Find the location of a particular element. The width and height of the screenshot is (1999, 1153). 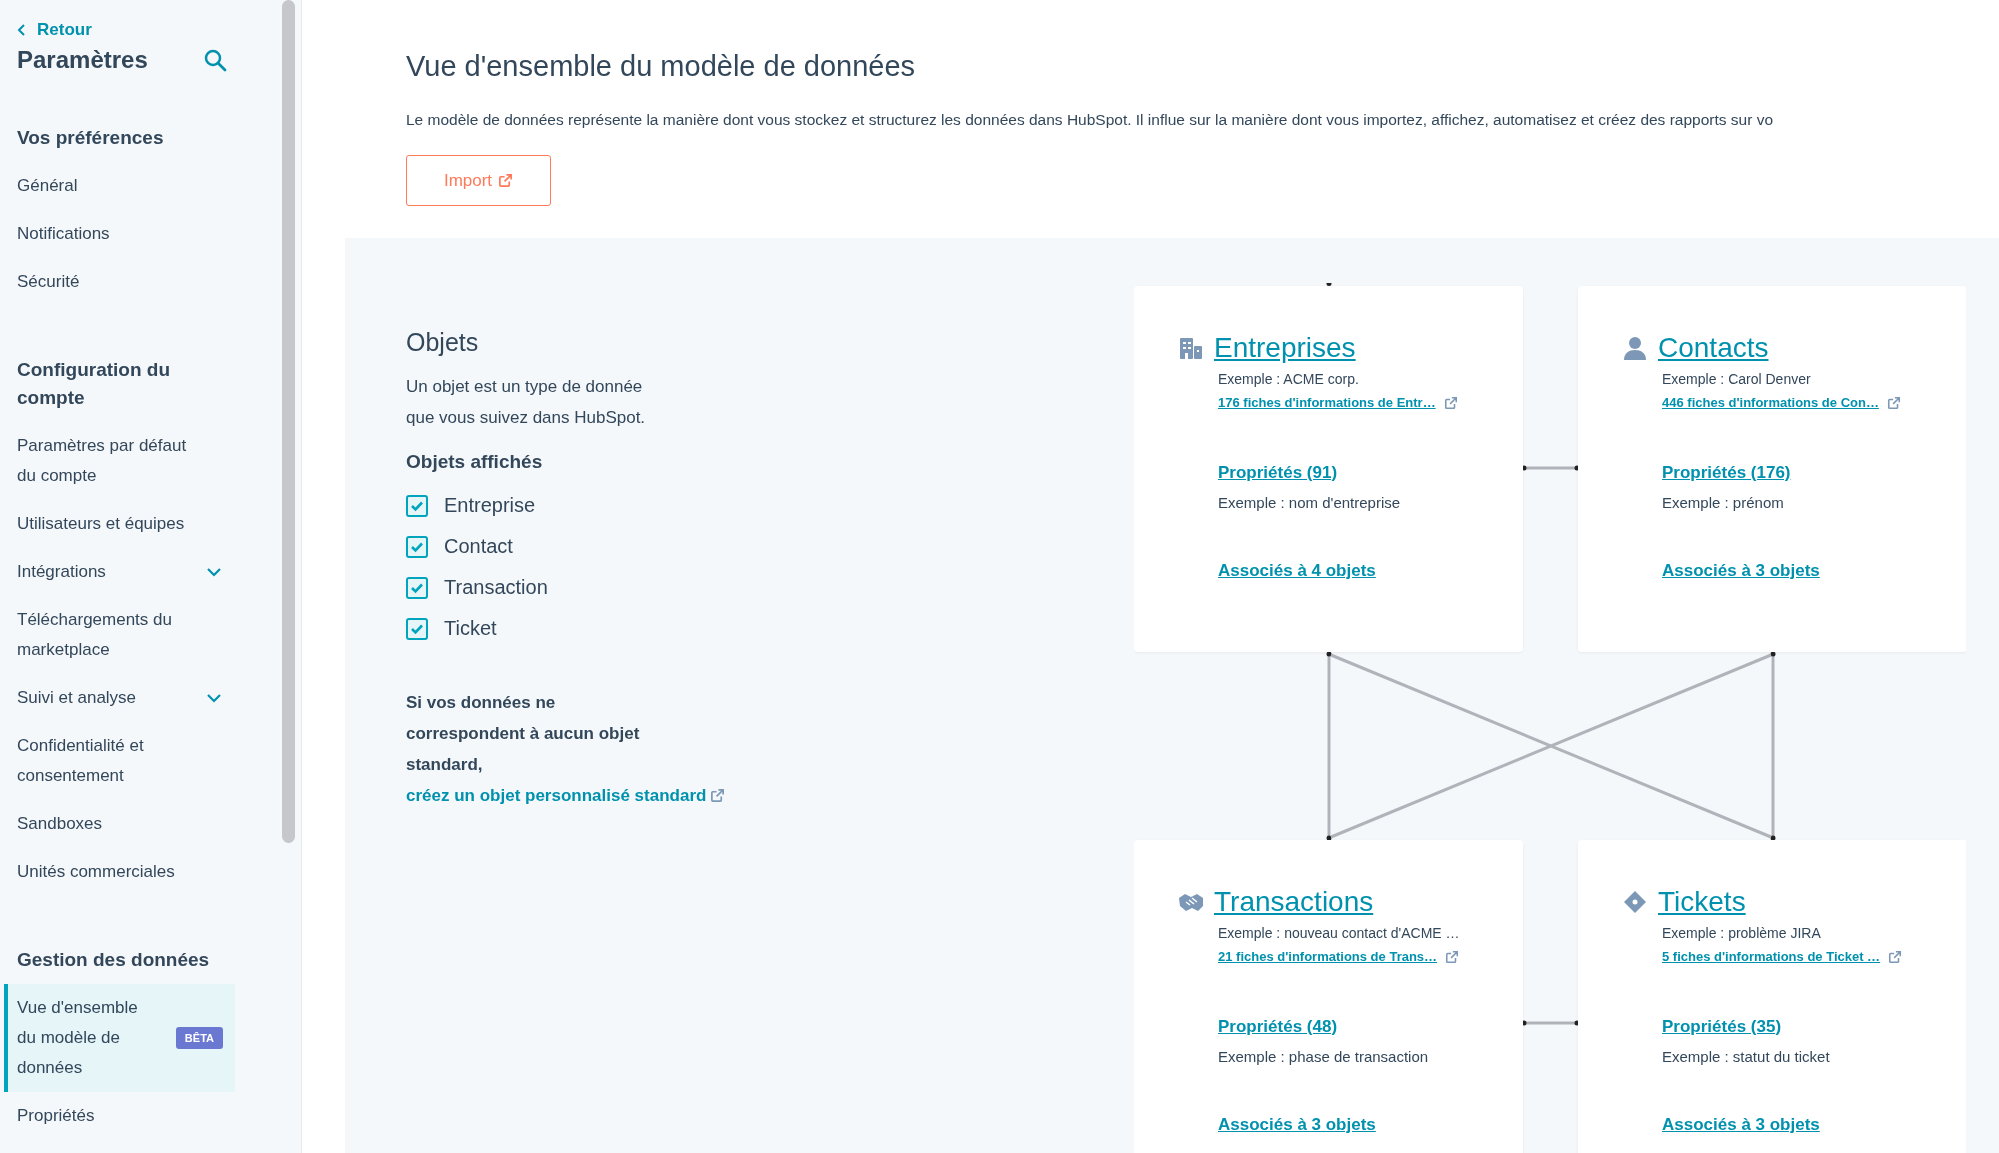

example-text: Exemple : Carol Denver is located at coordinates (1737, 379).